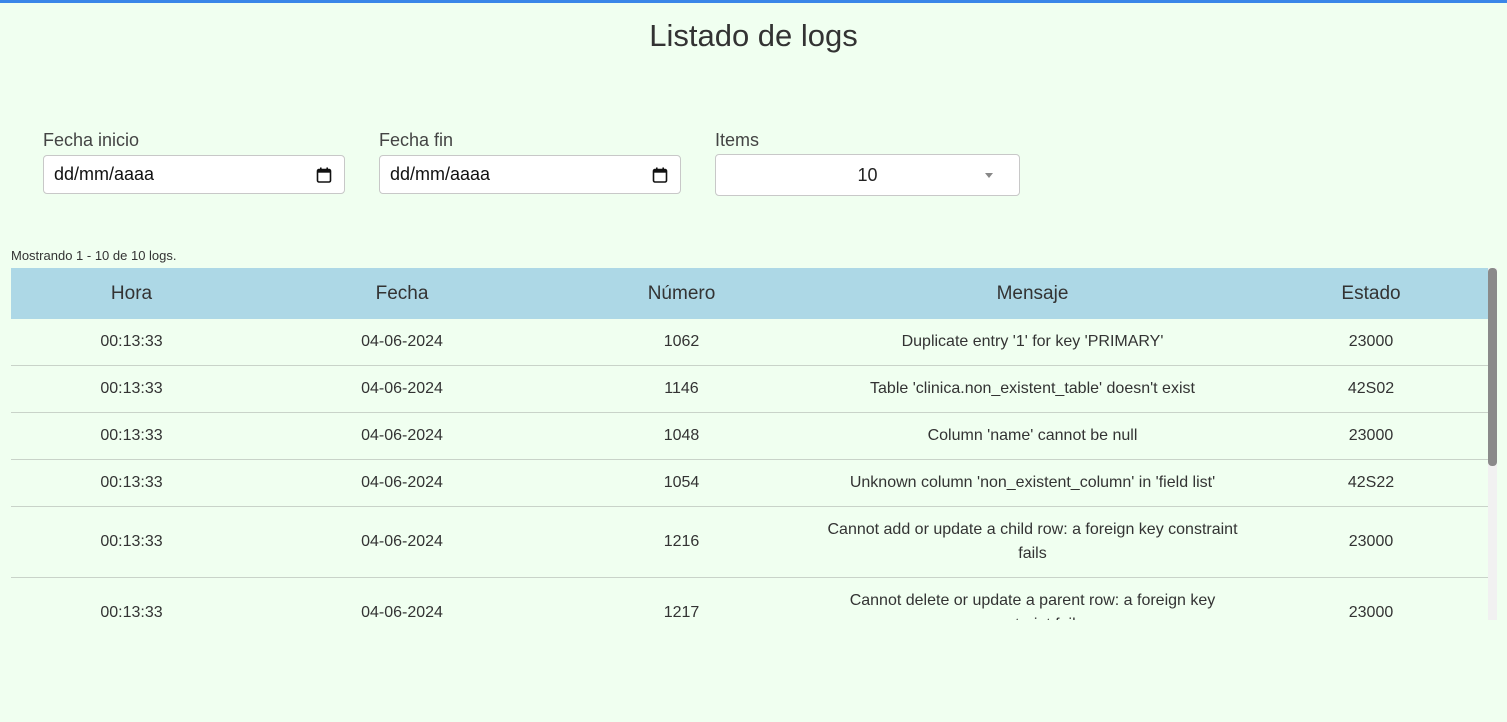 This screenshot has height=722, width=1507. I want to click on cell-mensaje: Column 'name' cannot be null, so click(1032, 436).